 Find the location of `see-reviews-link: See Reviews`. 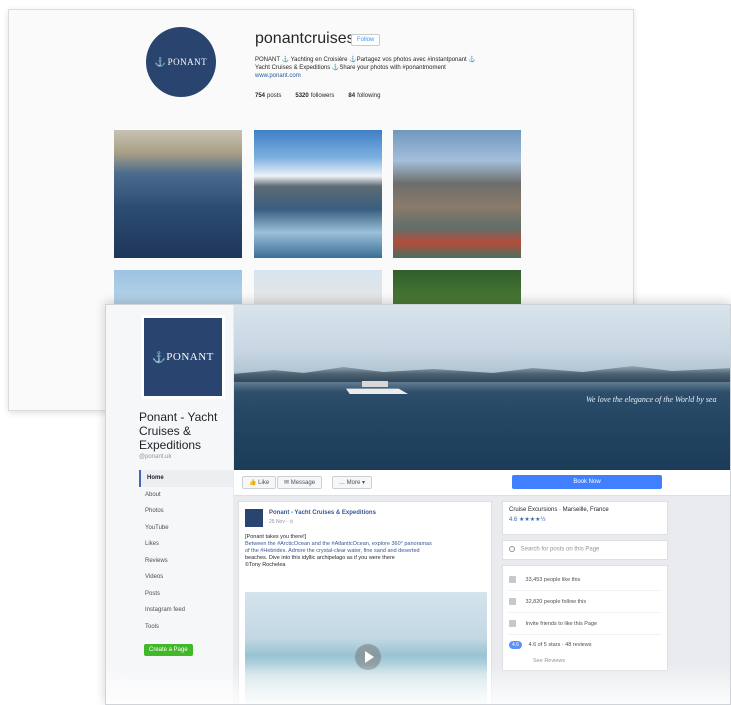

see-reviews-link: See Reviews is located at coordinates (585, 661).